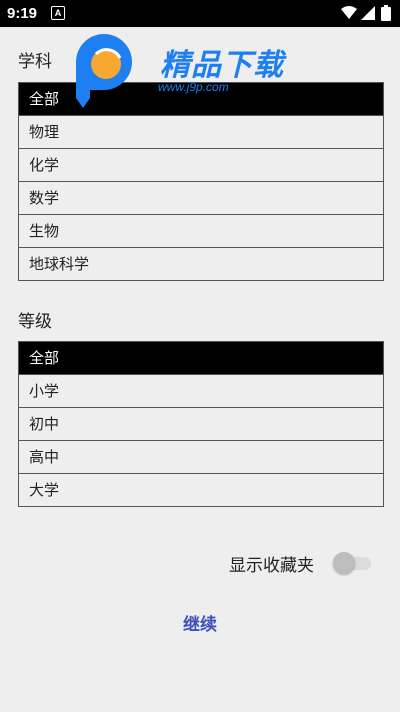  I want to click on signal-icon, so click(368, 13).